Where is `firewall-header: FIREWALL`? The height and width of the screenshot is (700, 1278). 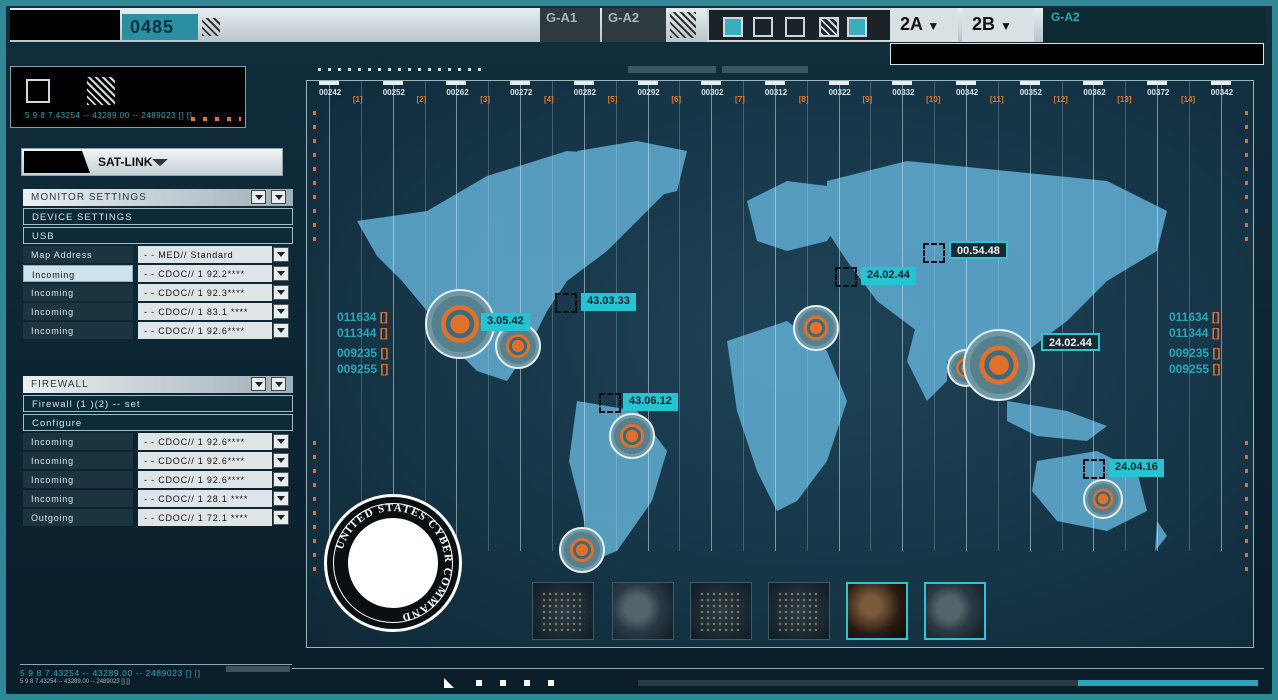 firewall-header: FIREWALL is located at coordinates (158, 384).